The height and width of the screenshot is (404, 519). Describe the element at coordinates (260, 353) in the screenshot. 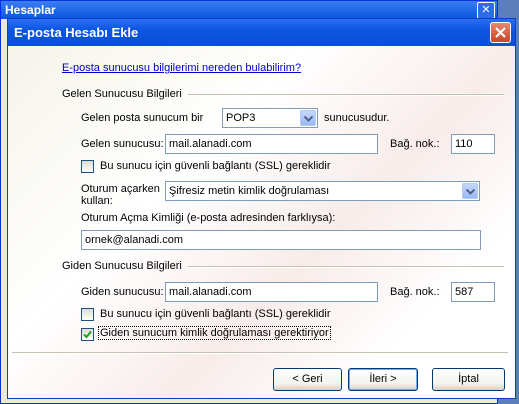

I see `footer-divider` at that location.